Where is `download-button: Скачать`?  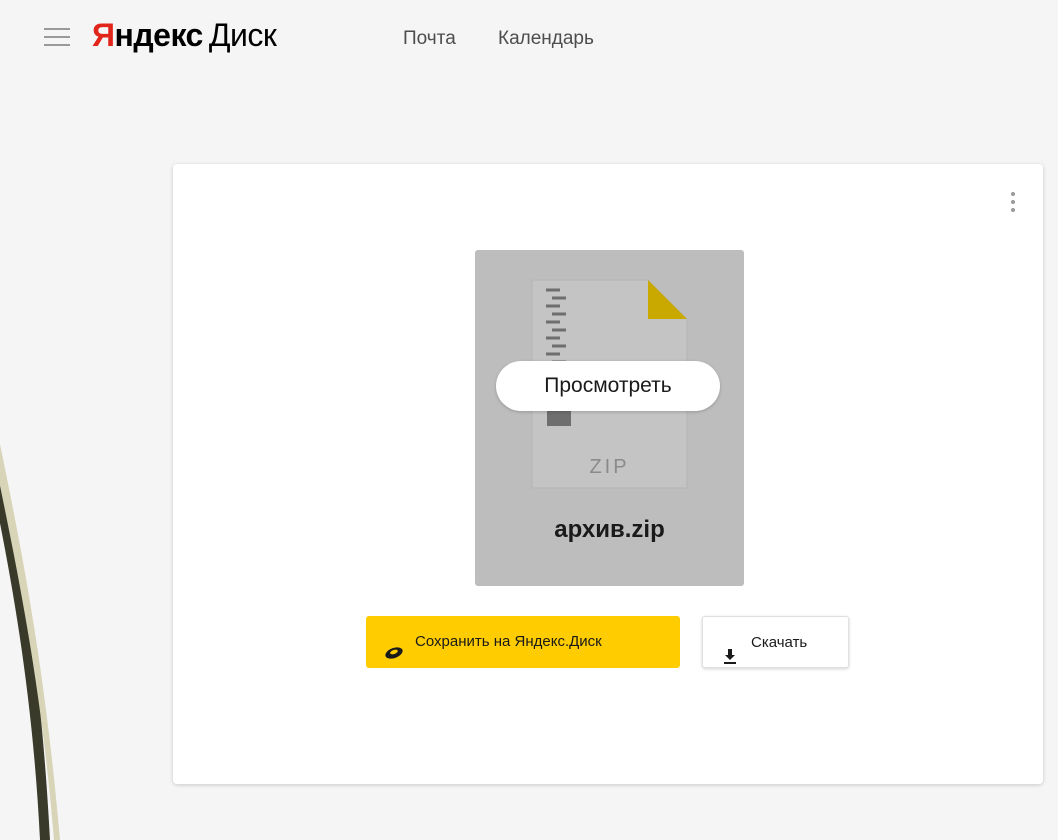 download-button: Скачать is located at coordinates (775, 642).